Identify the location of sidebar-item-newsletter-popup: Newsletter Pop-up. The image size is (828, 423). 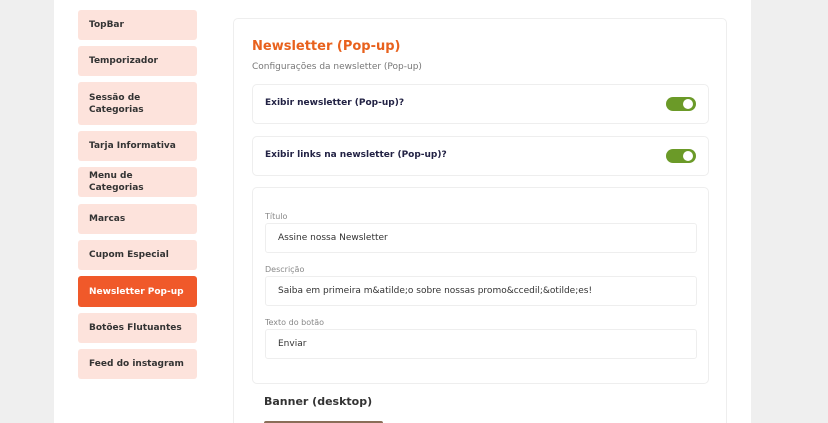
(137, 291).